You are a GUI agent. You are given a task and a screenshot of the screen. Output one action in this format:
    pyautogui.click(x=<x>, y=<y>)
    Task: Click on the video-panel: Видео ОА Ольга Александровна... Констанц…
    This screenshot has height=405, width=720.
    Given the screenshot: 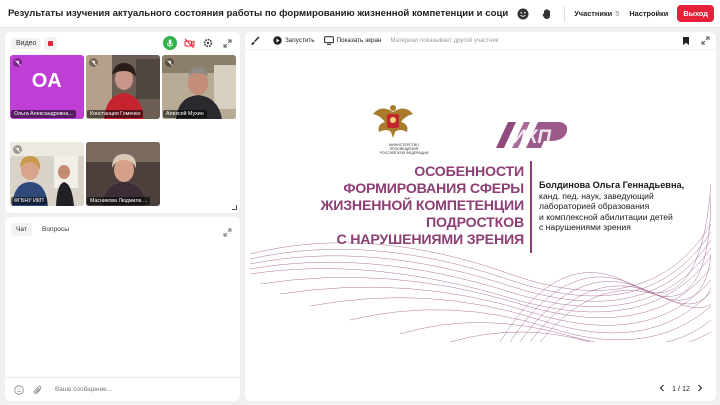 What is the action you would take?
    pyautogui.click(x=122, y=122)
    